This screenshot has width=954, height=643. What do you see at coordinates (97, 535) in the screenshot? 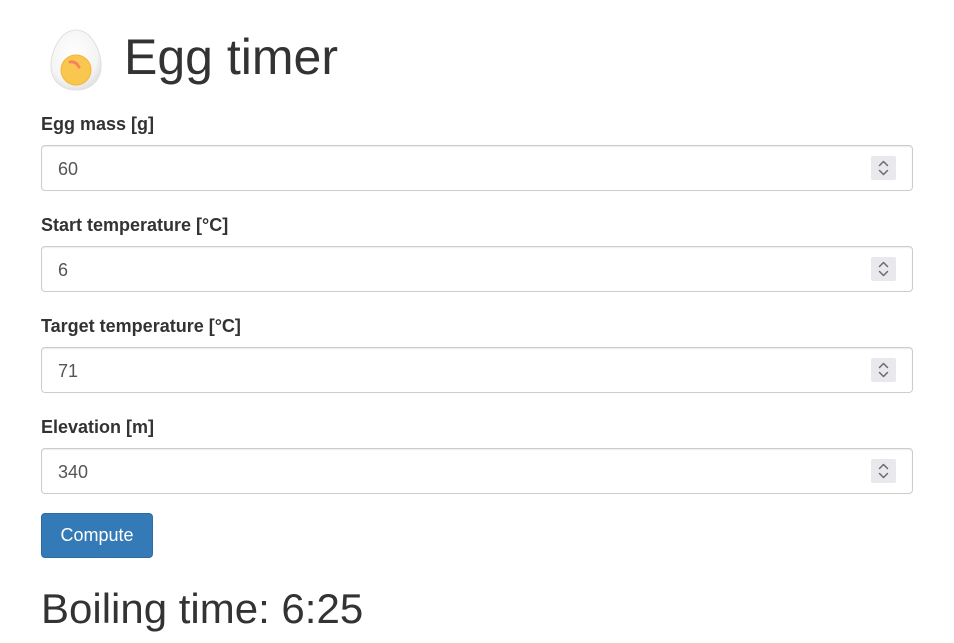
I see `compute-button: Compute` at bounding box center [97, 535].